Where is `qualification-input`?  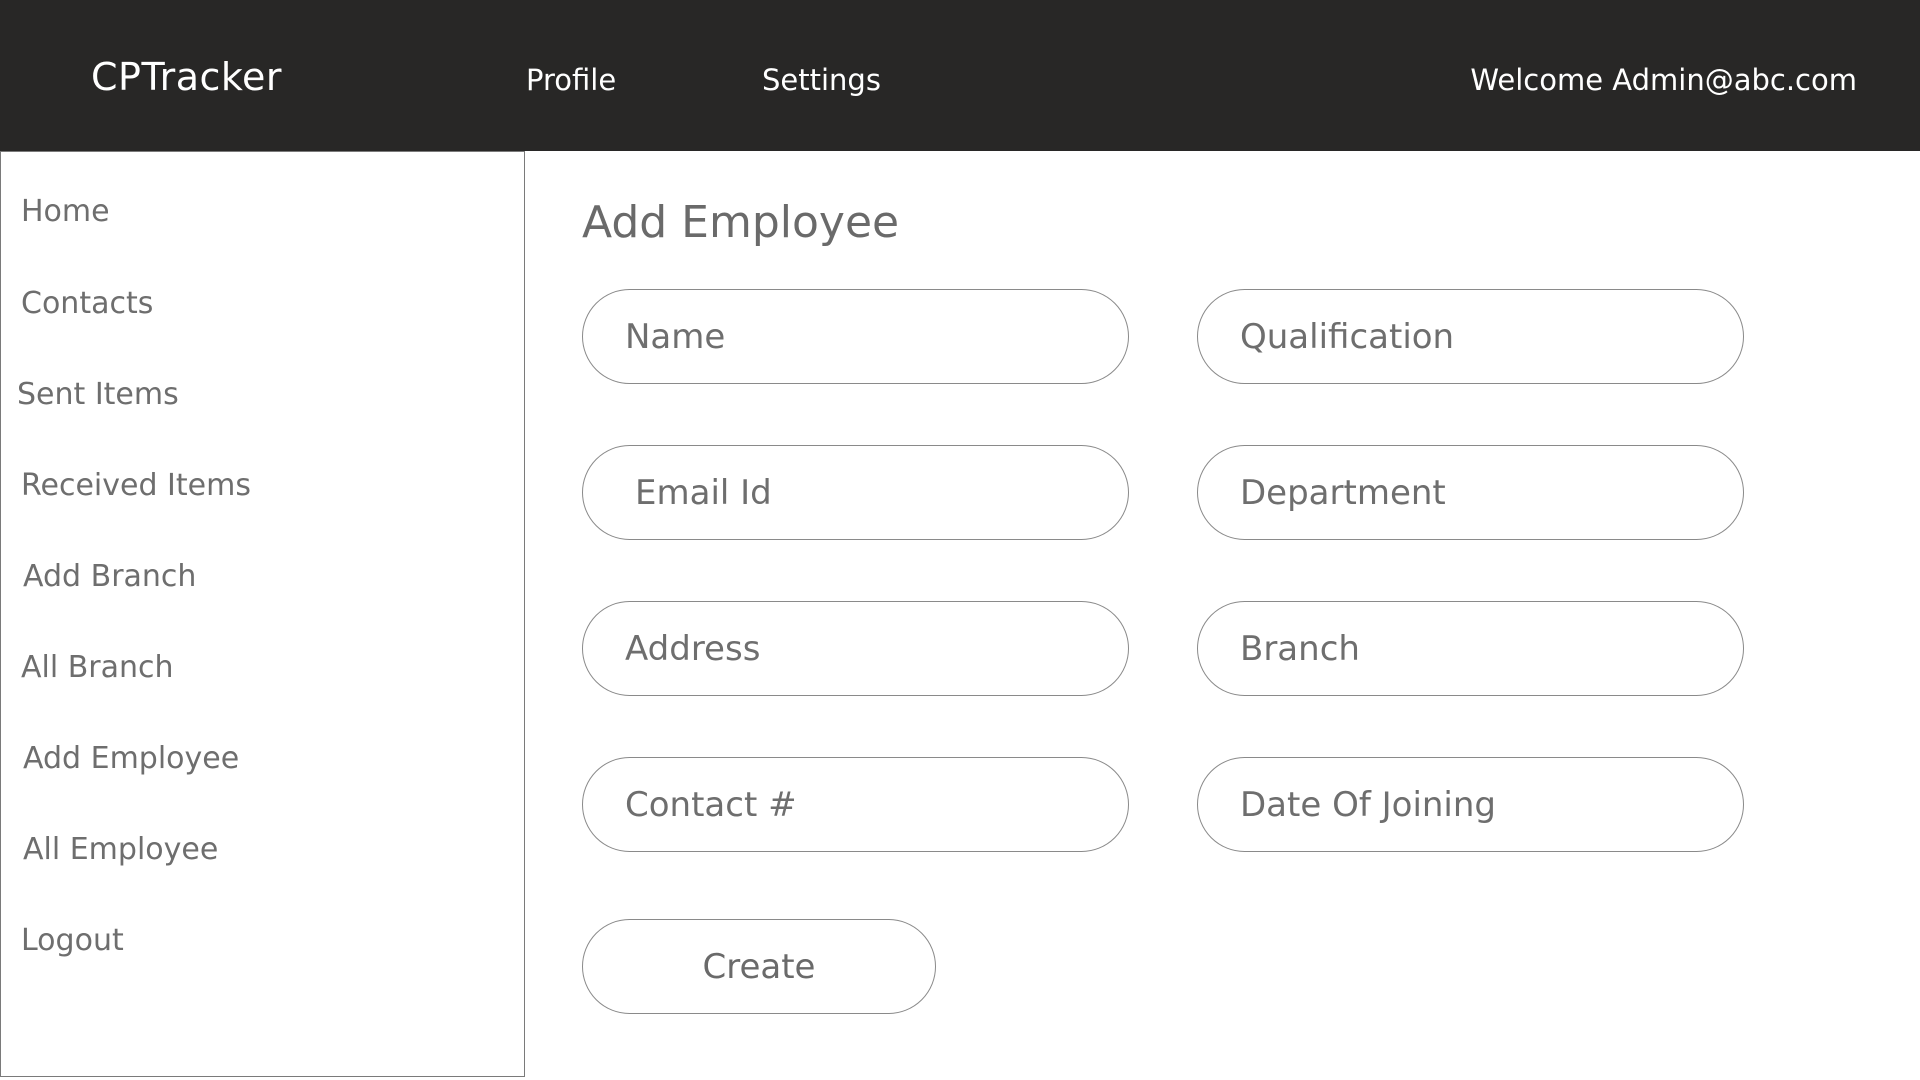 qualification-input is located at coordinates (1475, 336).